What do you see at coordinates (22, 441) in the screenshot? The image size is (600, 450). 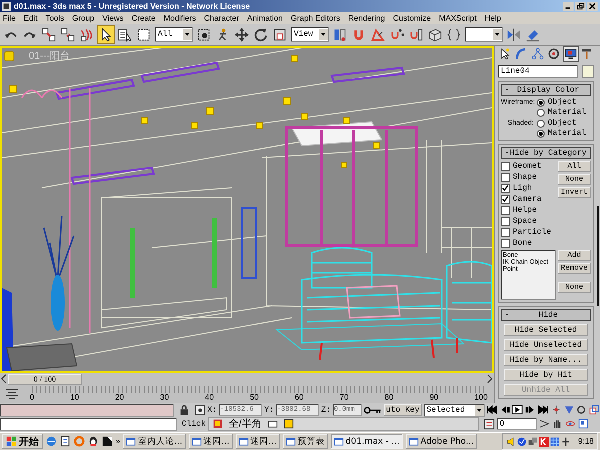 I see `start-button: 开始` at bounding box center [22, 441].